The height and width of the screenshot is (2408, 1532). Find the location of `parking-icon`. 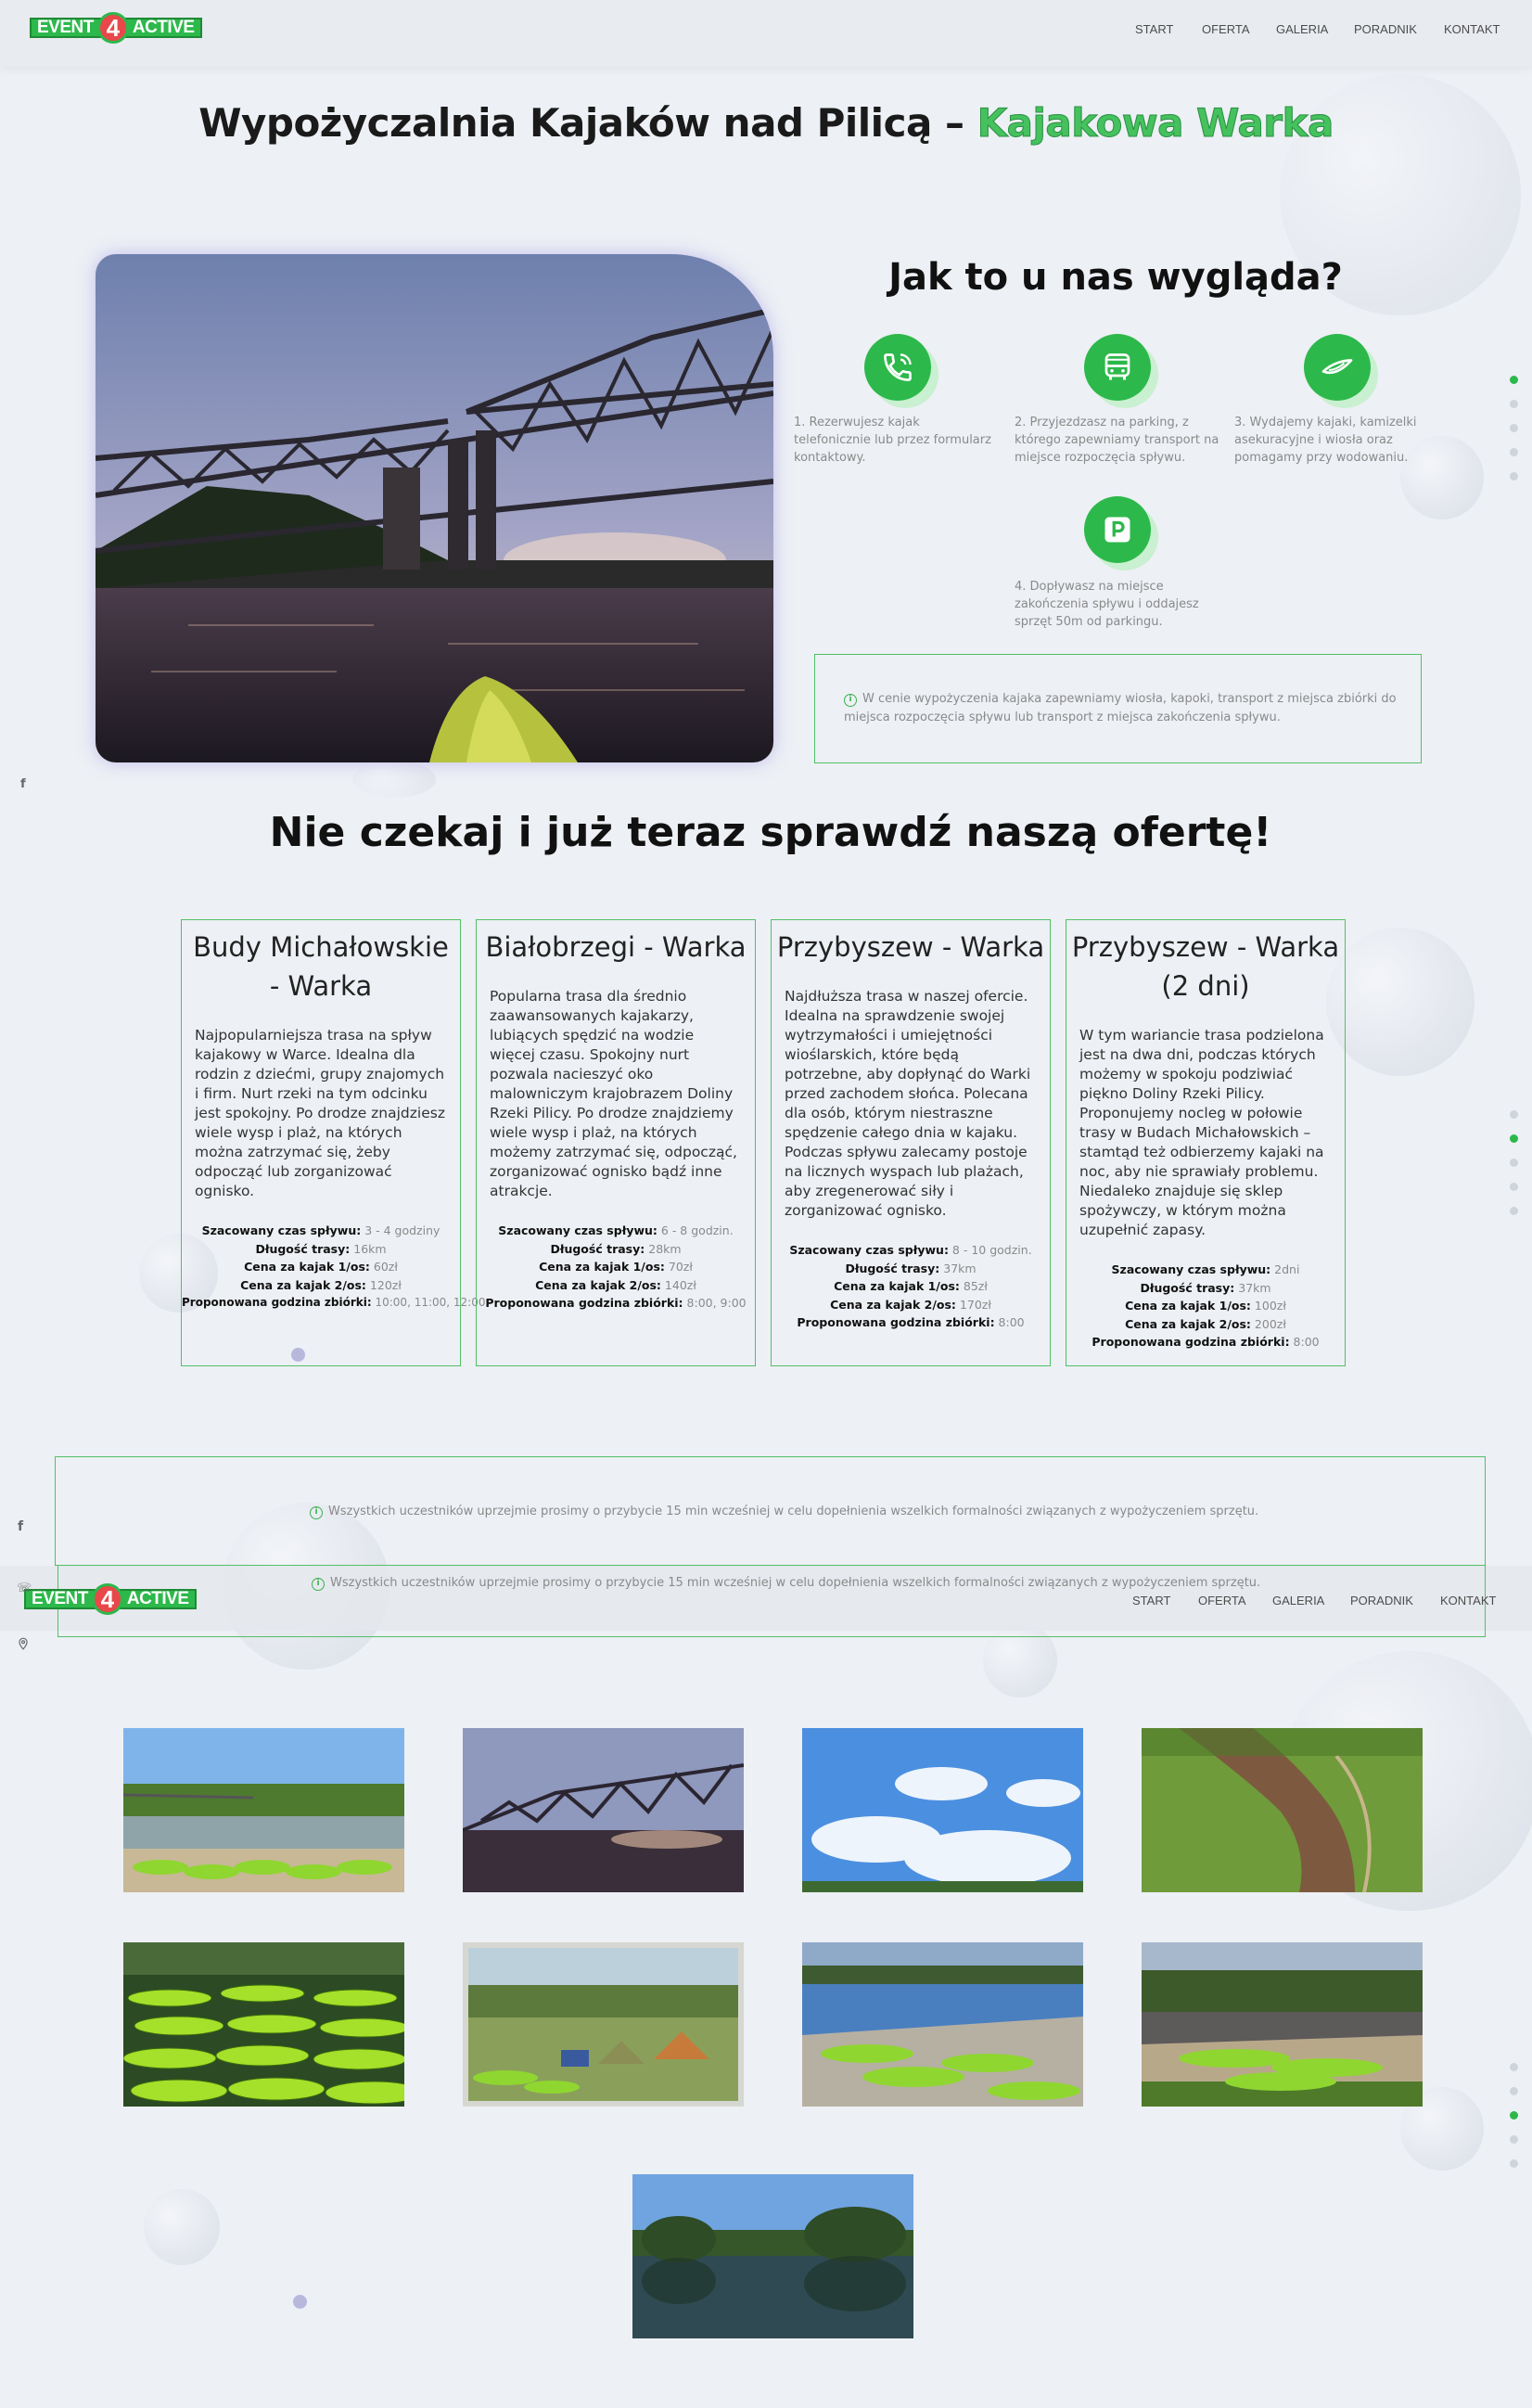

parking-icon is located at coordinates (1117, 530).